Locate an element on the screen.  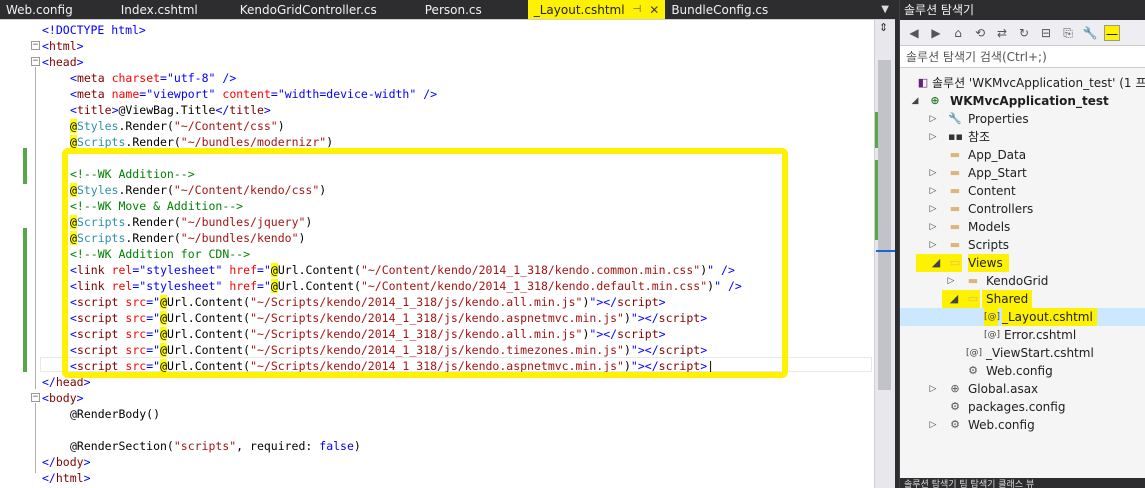
tree-item-viewstart: [@] _ViewStart.cshtml is located at coordinates (1022, 353).